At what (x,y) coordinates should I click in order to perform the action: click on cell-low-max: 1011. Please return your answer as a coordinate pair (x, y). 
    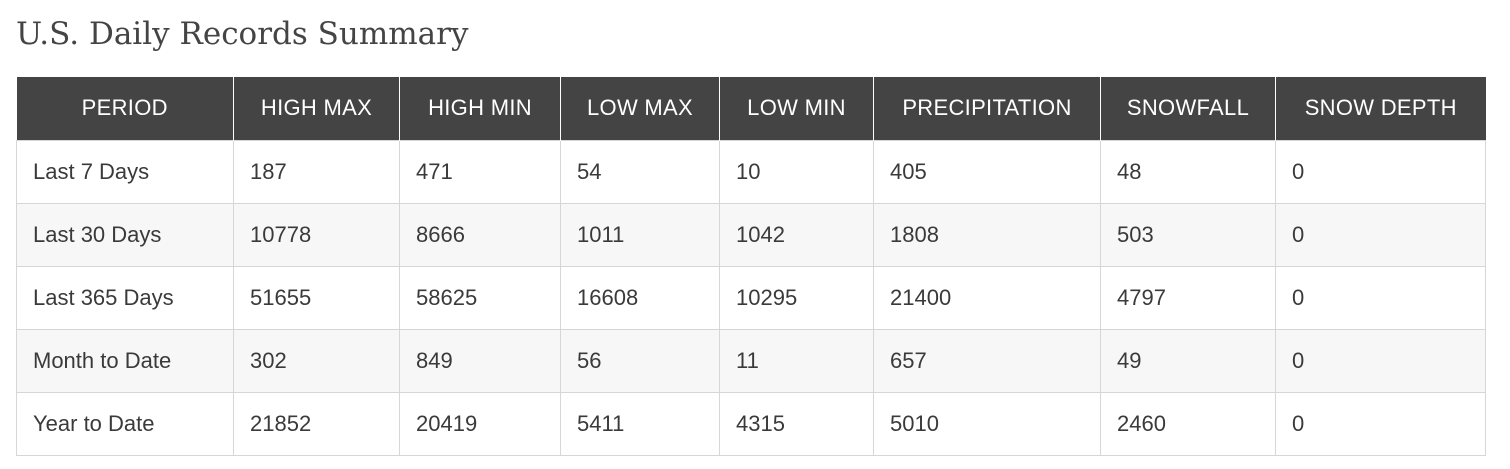
    Looking at the image, I should click on (640, 234).